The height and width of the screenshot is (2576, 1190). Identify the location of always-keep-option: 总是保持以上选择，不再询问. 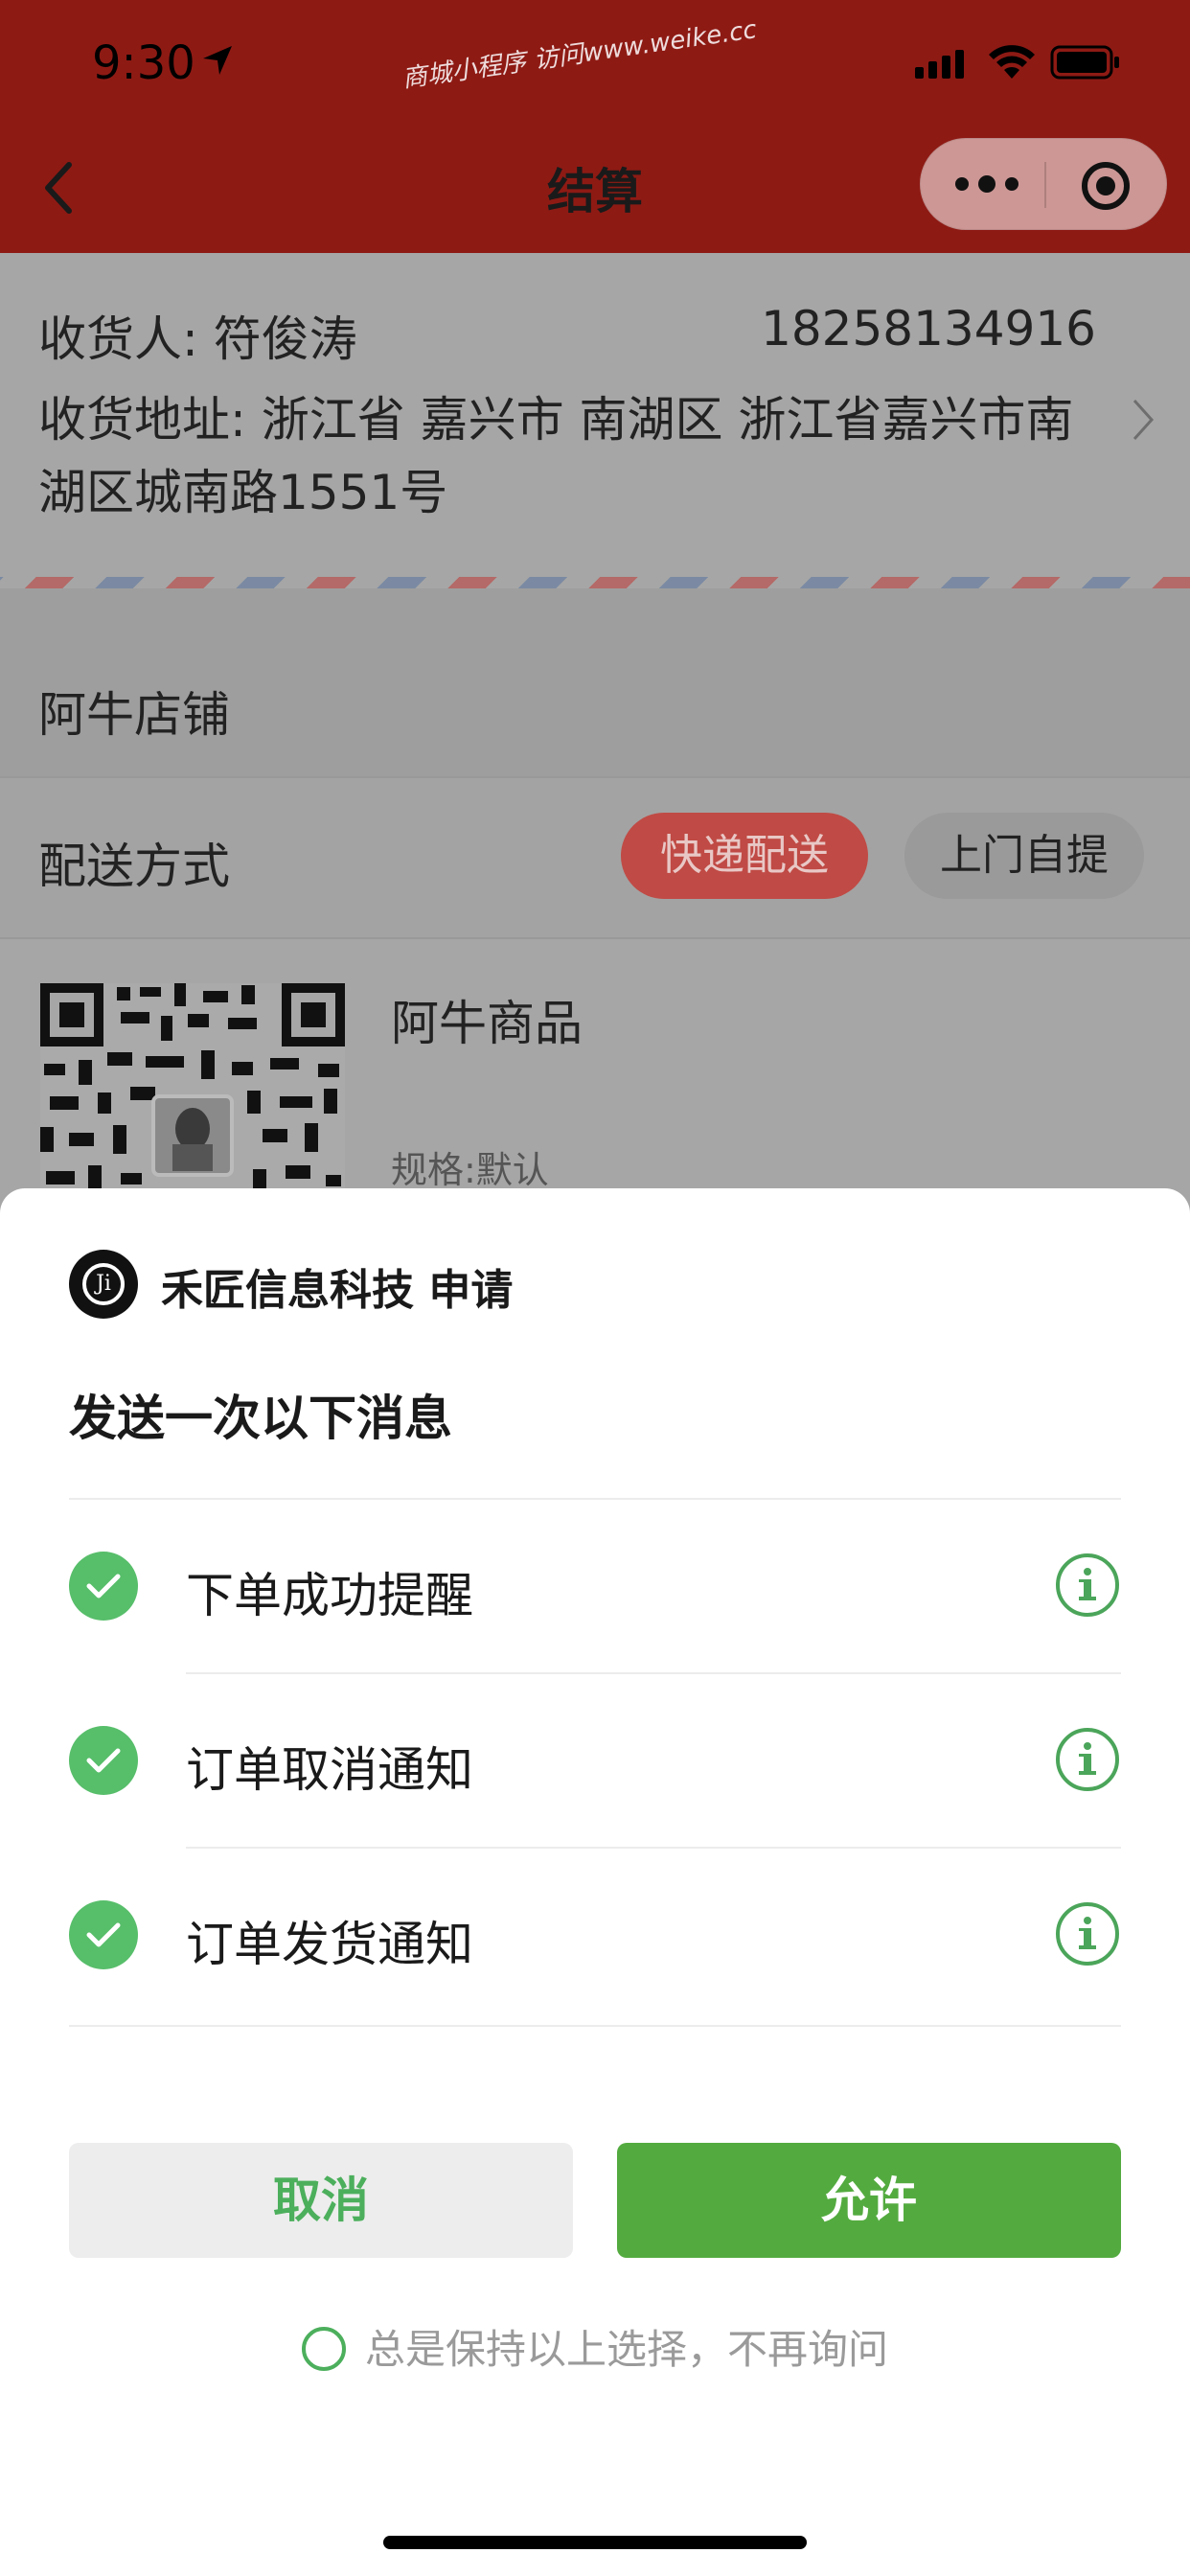
(595, 2346).